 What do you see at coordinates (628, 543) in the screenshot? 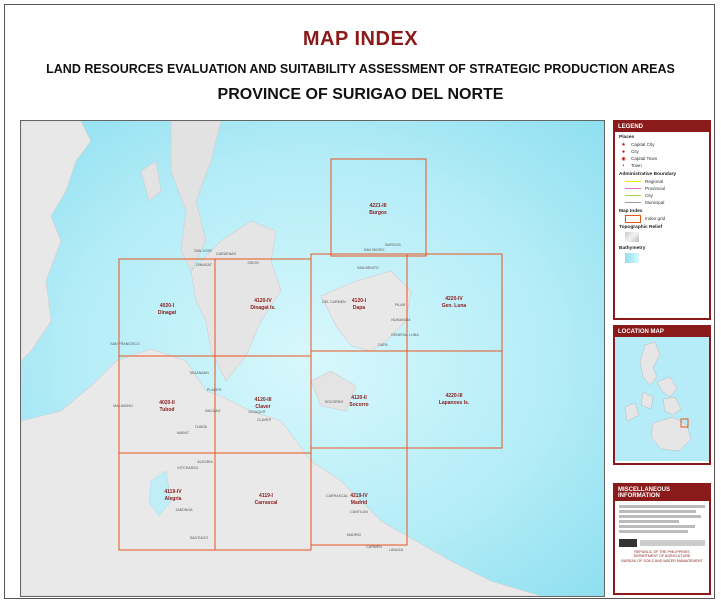
I see `license-badge-icon` at bounding box center [628, 543].